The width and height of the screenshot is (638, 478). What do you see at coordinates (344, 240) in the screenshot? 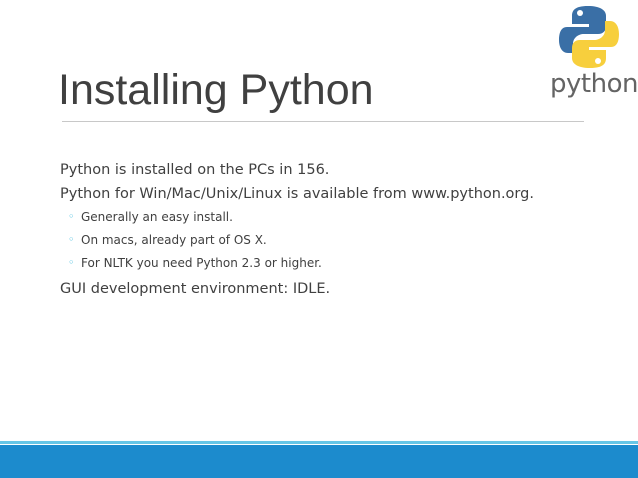
I see `bullet-item-macs: ◦ On macs, already part of OS X.` at bounding box center [344, 240].